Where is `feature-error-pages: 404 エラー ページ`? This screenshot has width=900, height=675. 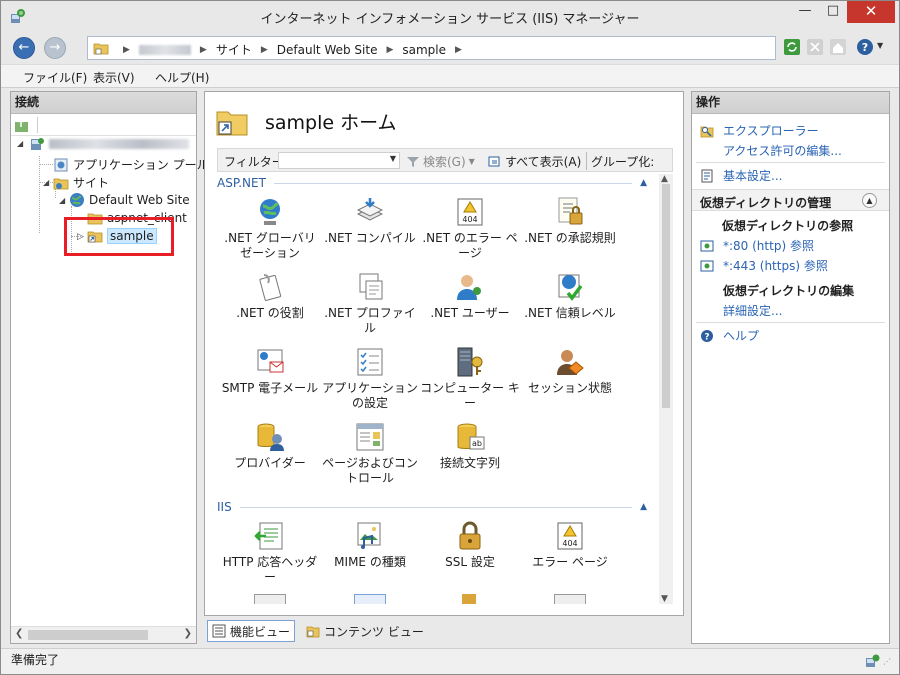
feature-error-pages: 404 エラー ページ is located at coordinates (570, 545).